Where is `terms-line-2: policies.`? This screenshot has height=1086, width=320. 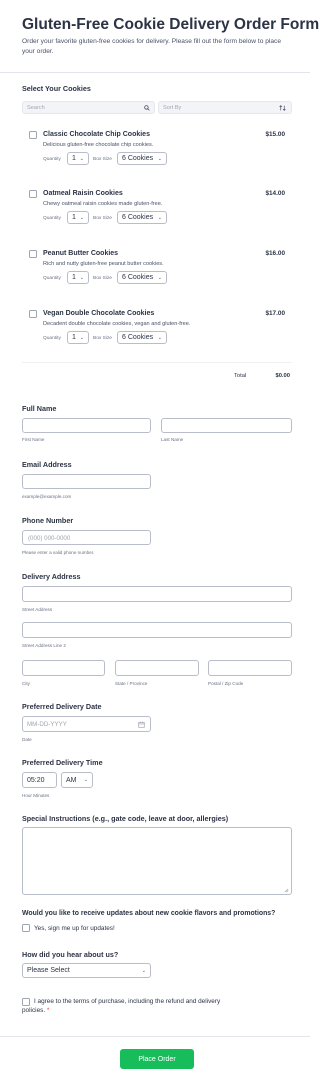
terms-line-2: policies. is located at coordinates (34, 1010).